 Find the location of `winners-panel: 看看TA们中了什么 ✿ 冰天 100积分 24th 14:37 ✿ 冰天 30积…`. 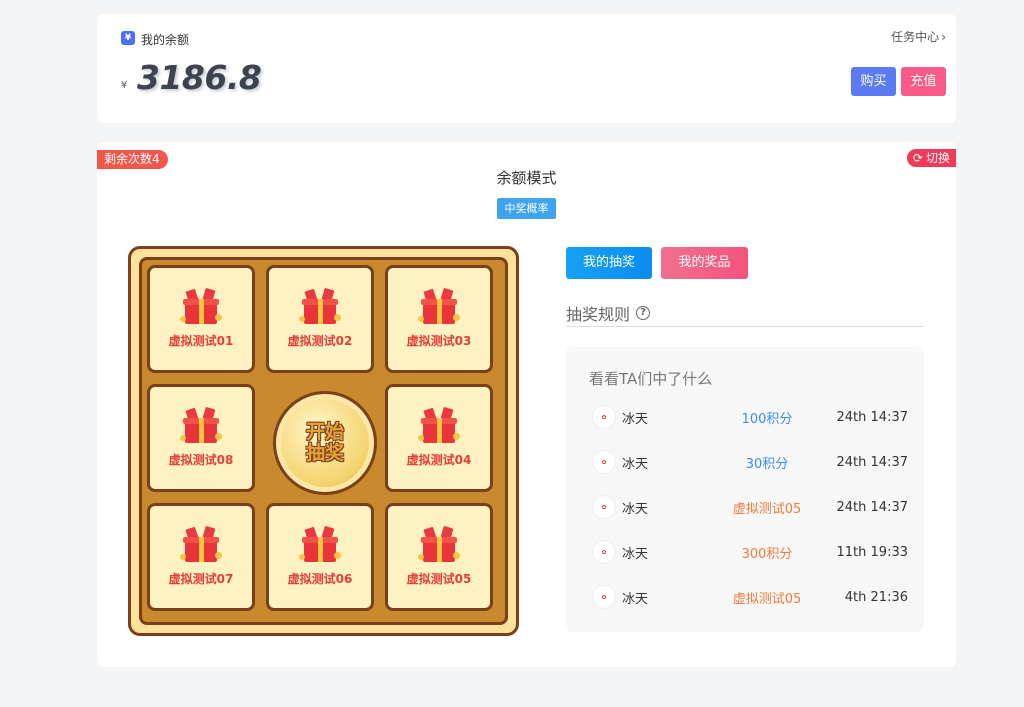

winners-panel: 看看TA们中了什么 ✿ 冰天 100积分 24th 14:37 ✿ 冰天 30积… is located at coordinates (745, 489).